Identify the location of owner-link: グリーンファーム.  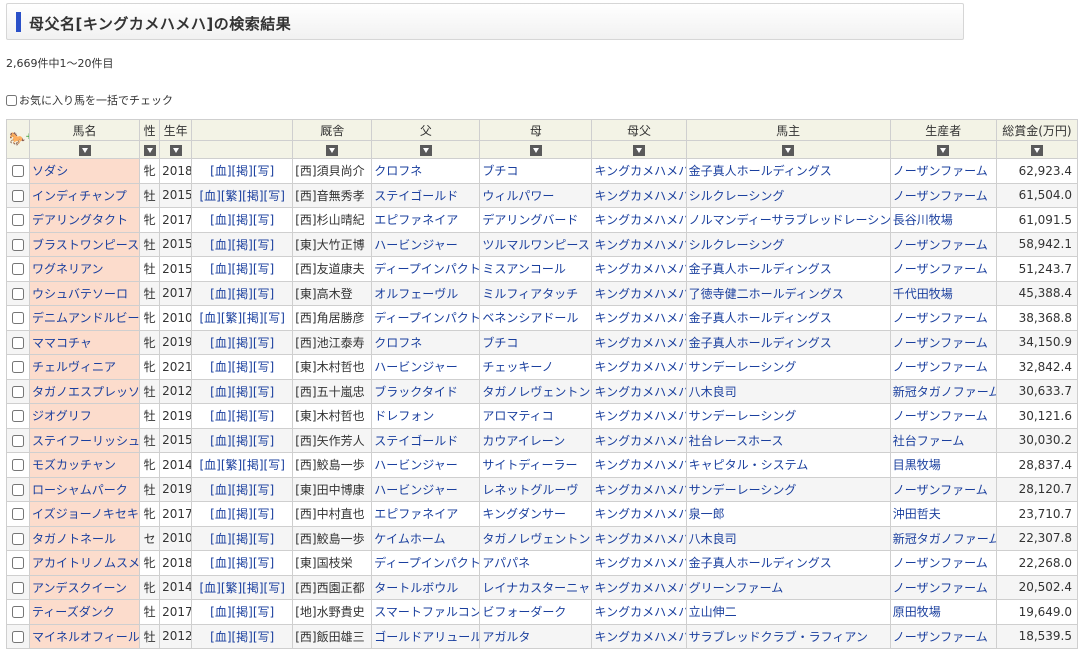
(736, 588).